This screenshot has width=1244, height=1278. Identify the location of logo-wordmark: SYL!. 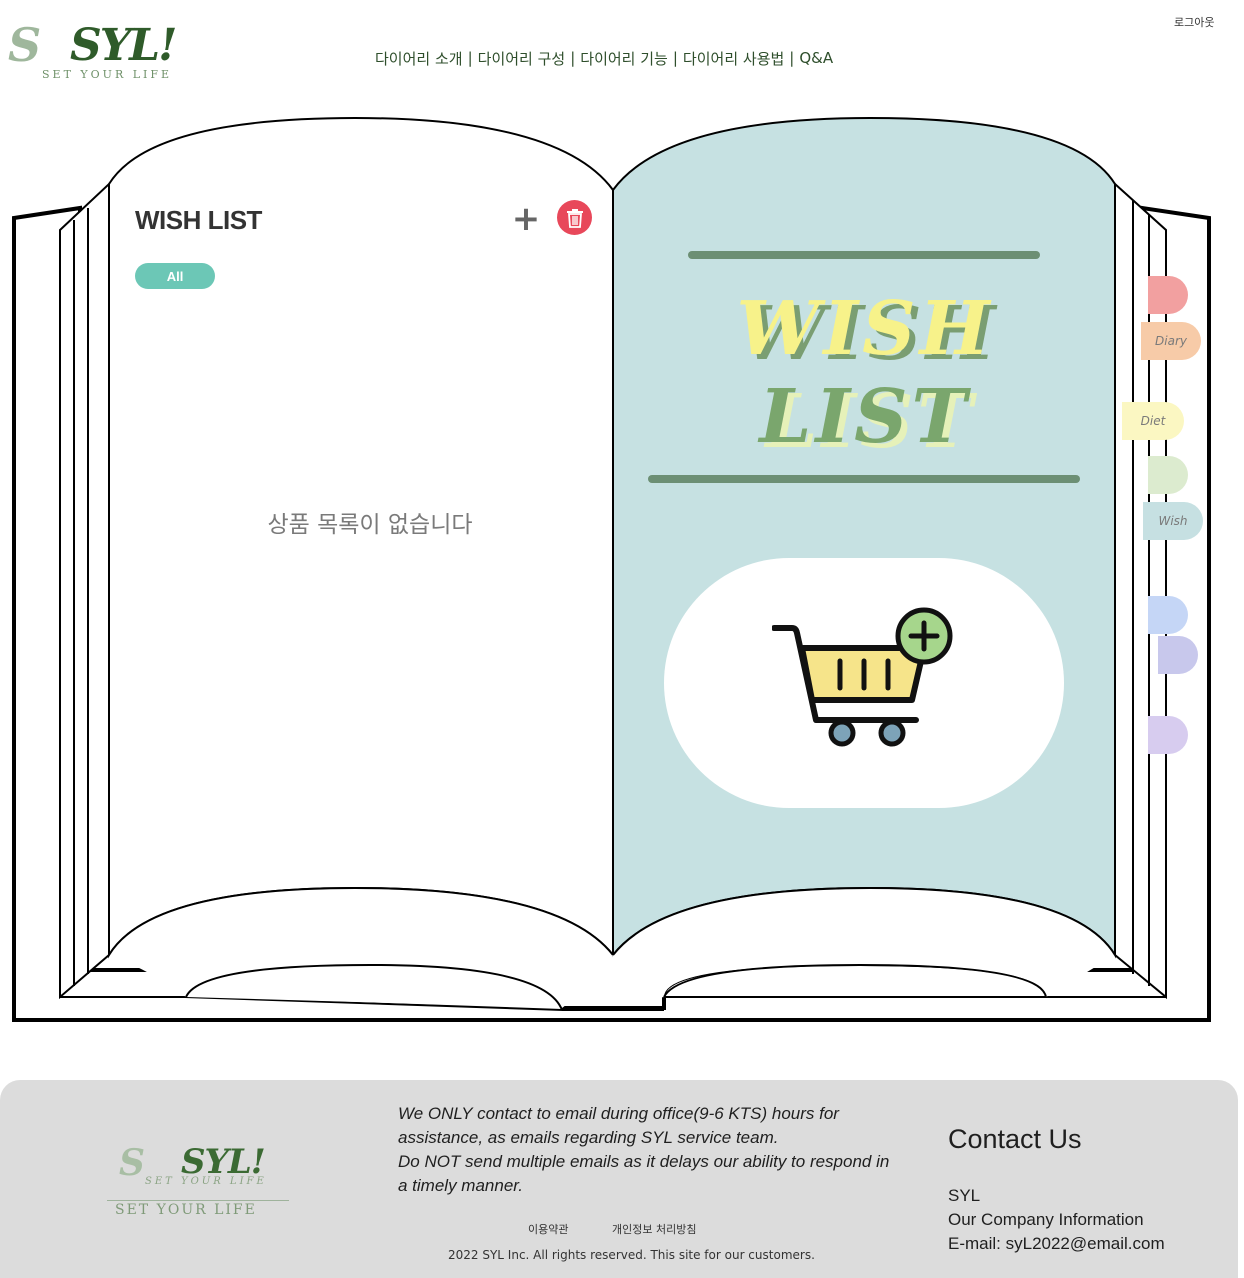
(123, 45).